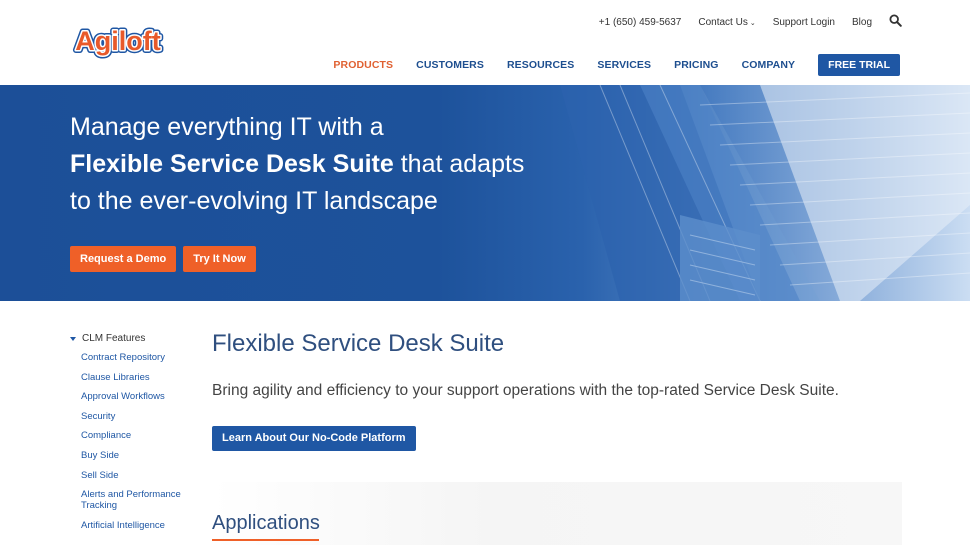 This screenshot has width=970, height=545. I want to click on sidebar-heading-label: CLM Features, so click(114, 338).